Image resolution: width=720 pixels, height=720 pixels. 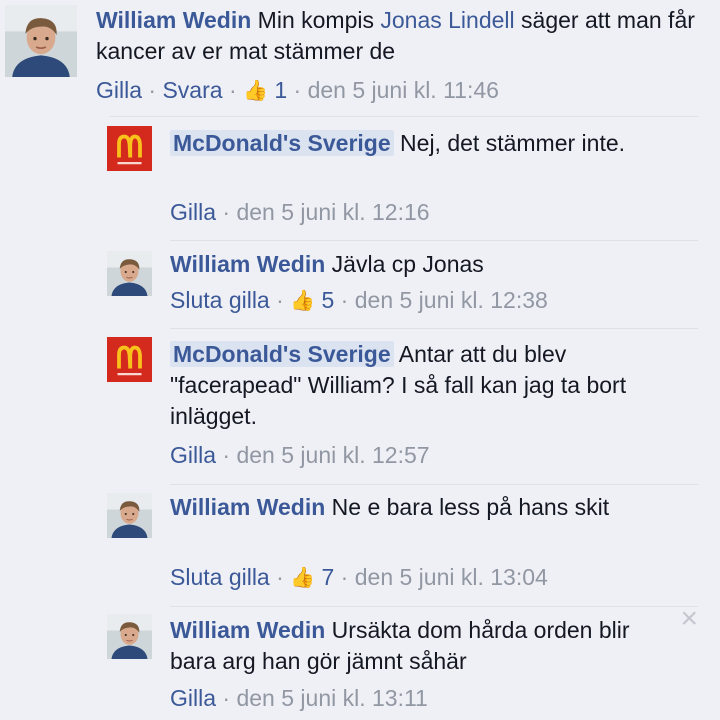 I want to click on comment-meta: Gilla · den 5 juni kl. 12:16, so click(x=300, y=212).